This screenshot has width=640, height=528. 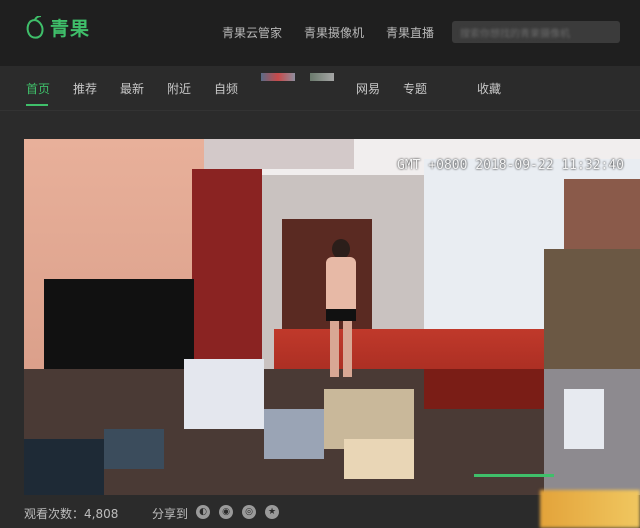 I want to click on tab-self-channel: 自频, so click(x=226, y=88).